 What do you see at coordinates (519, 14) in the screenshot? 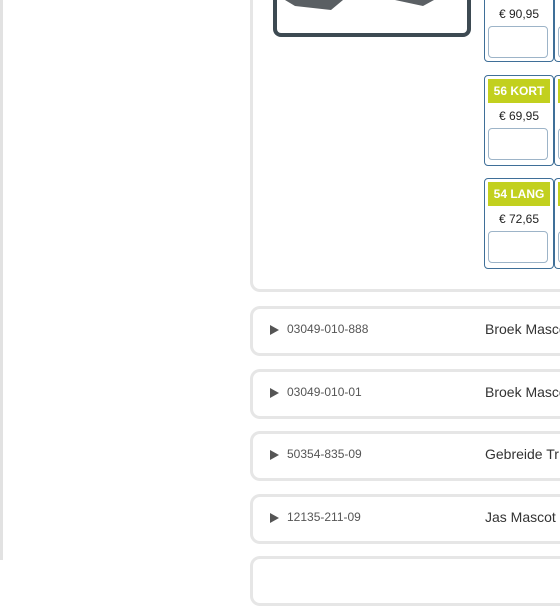
I see `size-price: € 90,95` at bounding box center [519, 14].